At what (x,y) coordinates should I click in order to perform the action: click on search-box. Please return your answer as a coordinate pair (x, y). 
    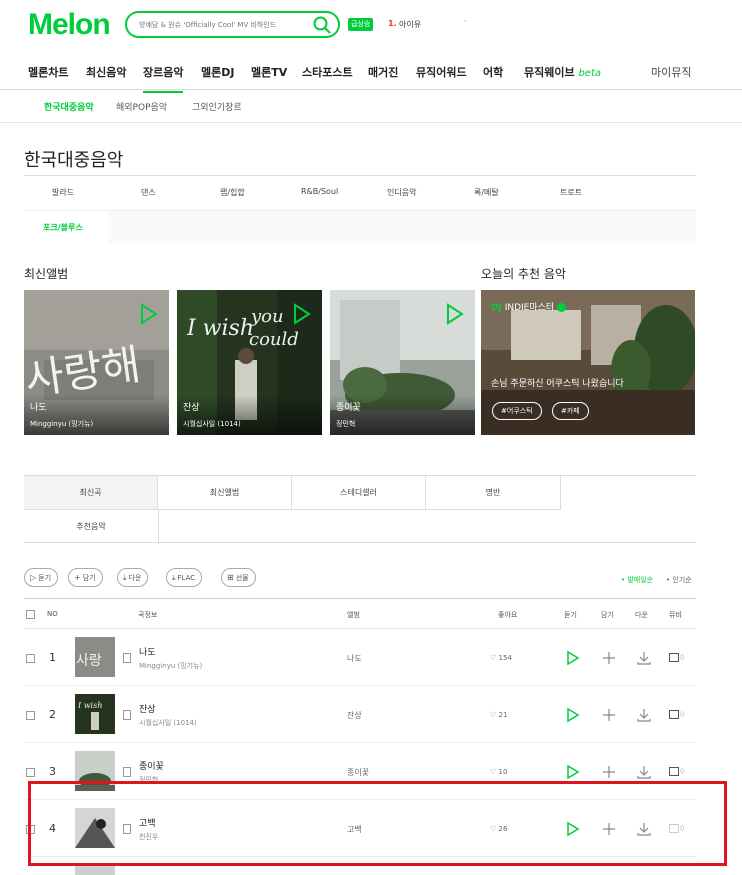
    Looking at the image, I should click on (232, 24).